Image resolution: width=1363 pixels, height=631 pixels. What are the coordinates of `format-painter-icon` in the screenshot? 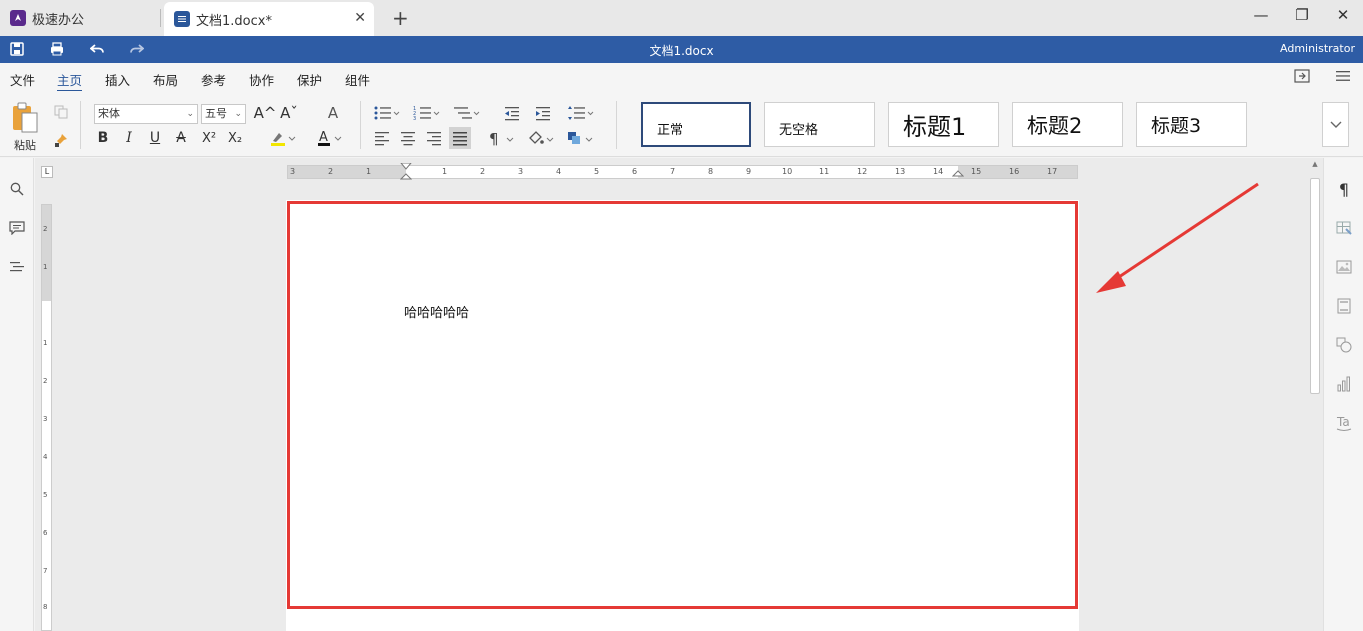 It's located at (61, 140).